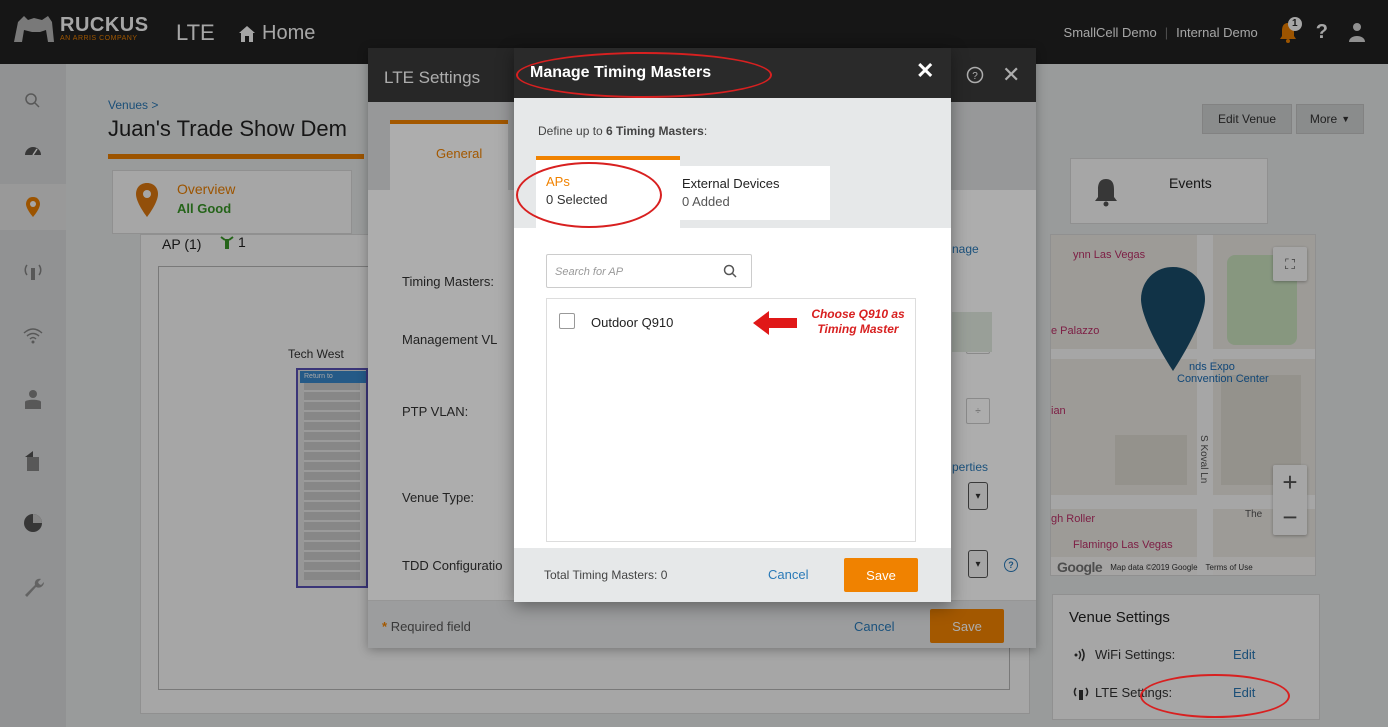 The height and width of the screenshot is (727, 1388). Describe the element at coordinates (732, 575) in the screenshot. I see `timing-dialog-footer: Total Timing Masters: 0 Cancel Save` at that location.